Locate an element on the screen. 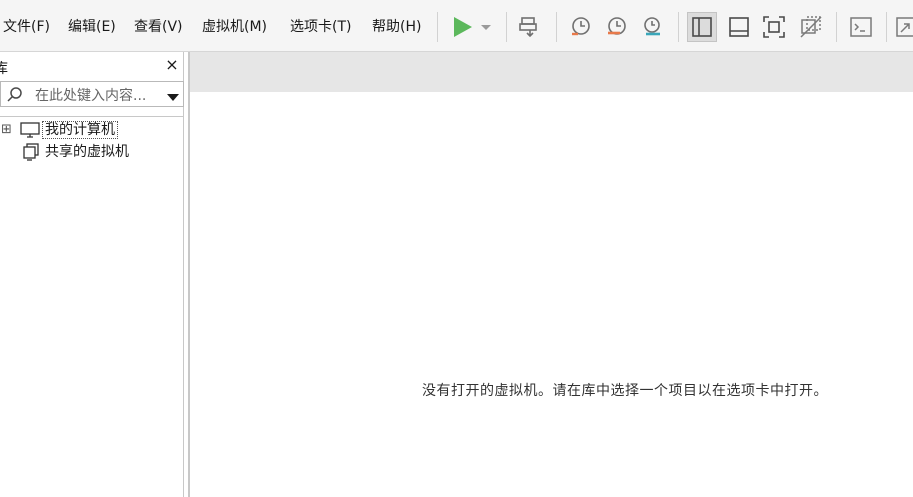 The height and width of the screenshot is (497, 913). menu-toolbar-bar: 文件(F) 编辑(E) 查看(V) 虚拟机(M) 选项卡(T) 帮助(H) is located at coordinates (456, 26).